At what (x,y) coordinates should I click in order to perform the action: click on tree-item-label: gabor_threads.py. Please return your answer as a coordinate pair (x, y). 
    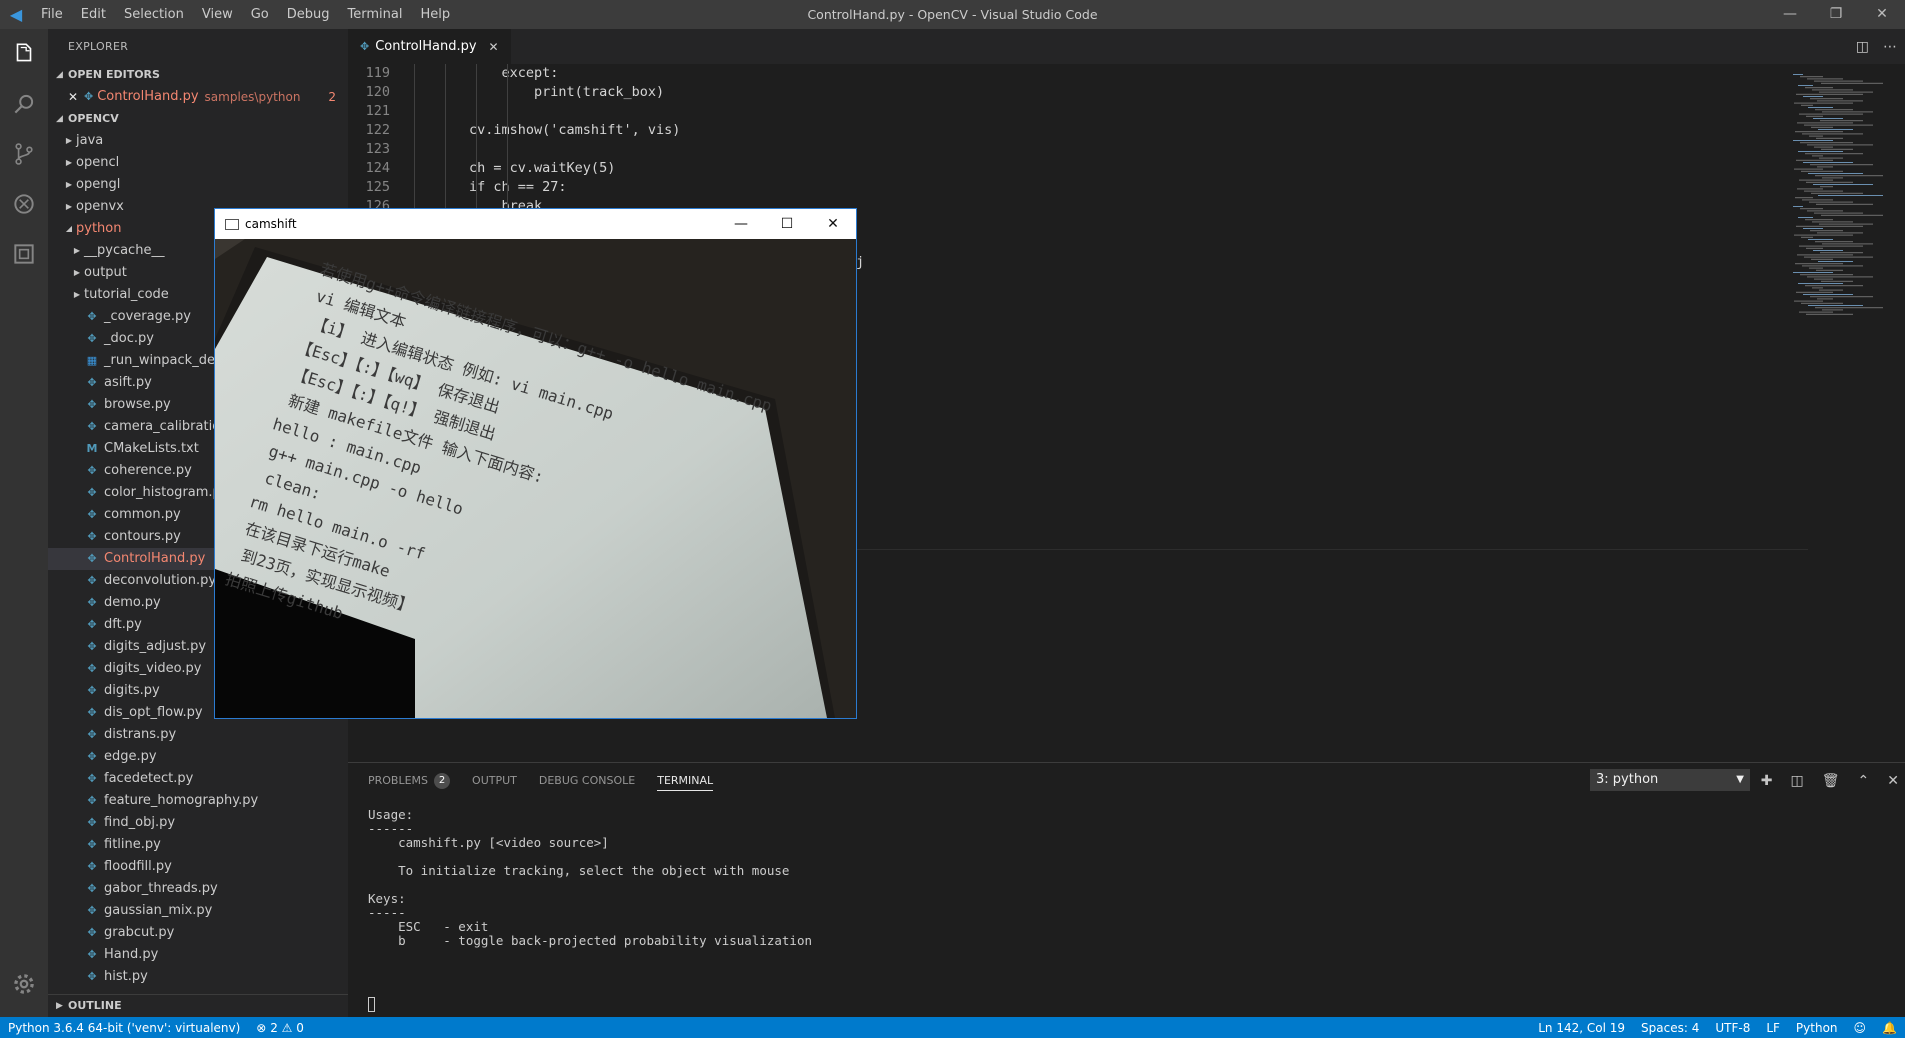
    Looking at the image, I should click on (161, 888).